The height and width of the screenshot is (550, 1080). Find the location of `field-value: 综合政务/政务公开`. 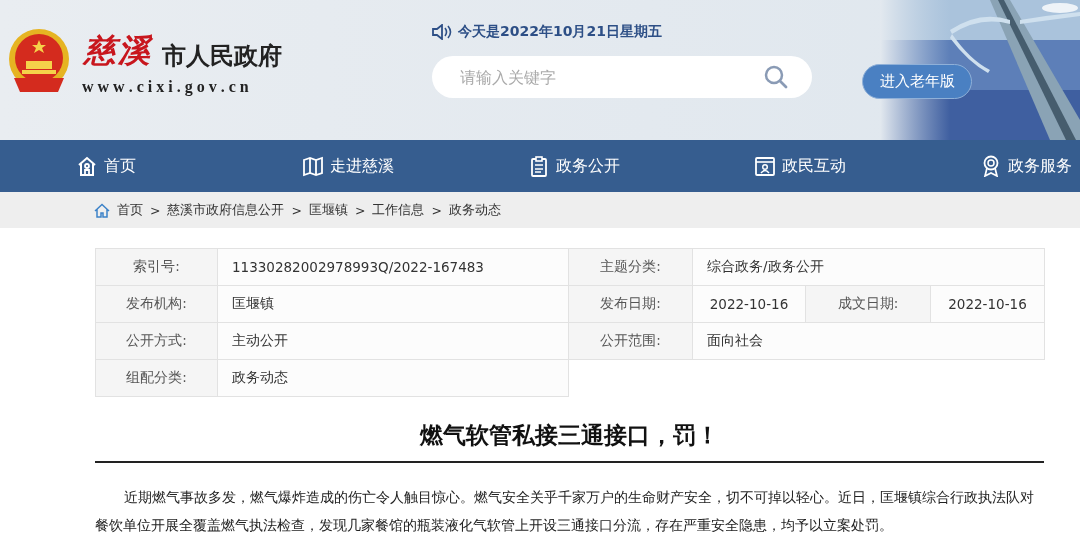

field-value: 综合政务/政务公开 is located at coordinates (868, 267).